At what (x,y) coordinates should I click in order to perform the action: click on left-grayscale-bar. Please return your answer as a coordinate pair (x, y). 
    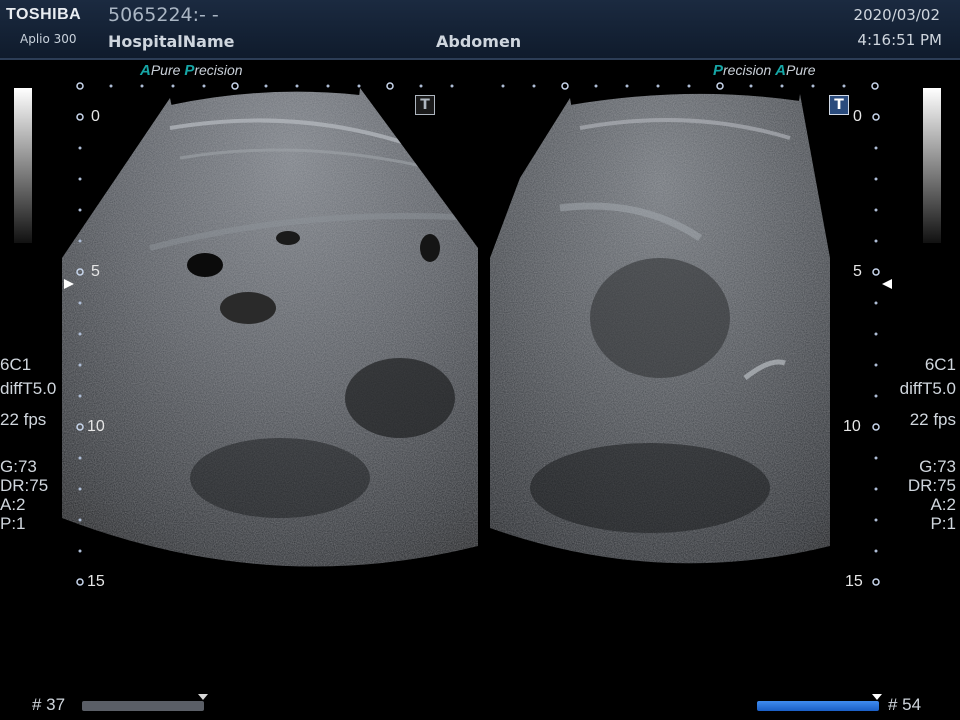
    Looking at the image, I should click on (23, 165).